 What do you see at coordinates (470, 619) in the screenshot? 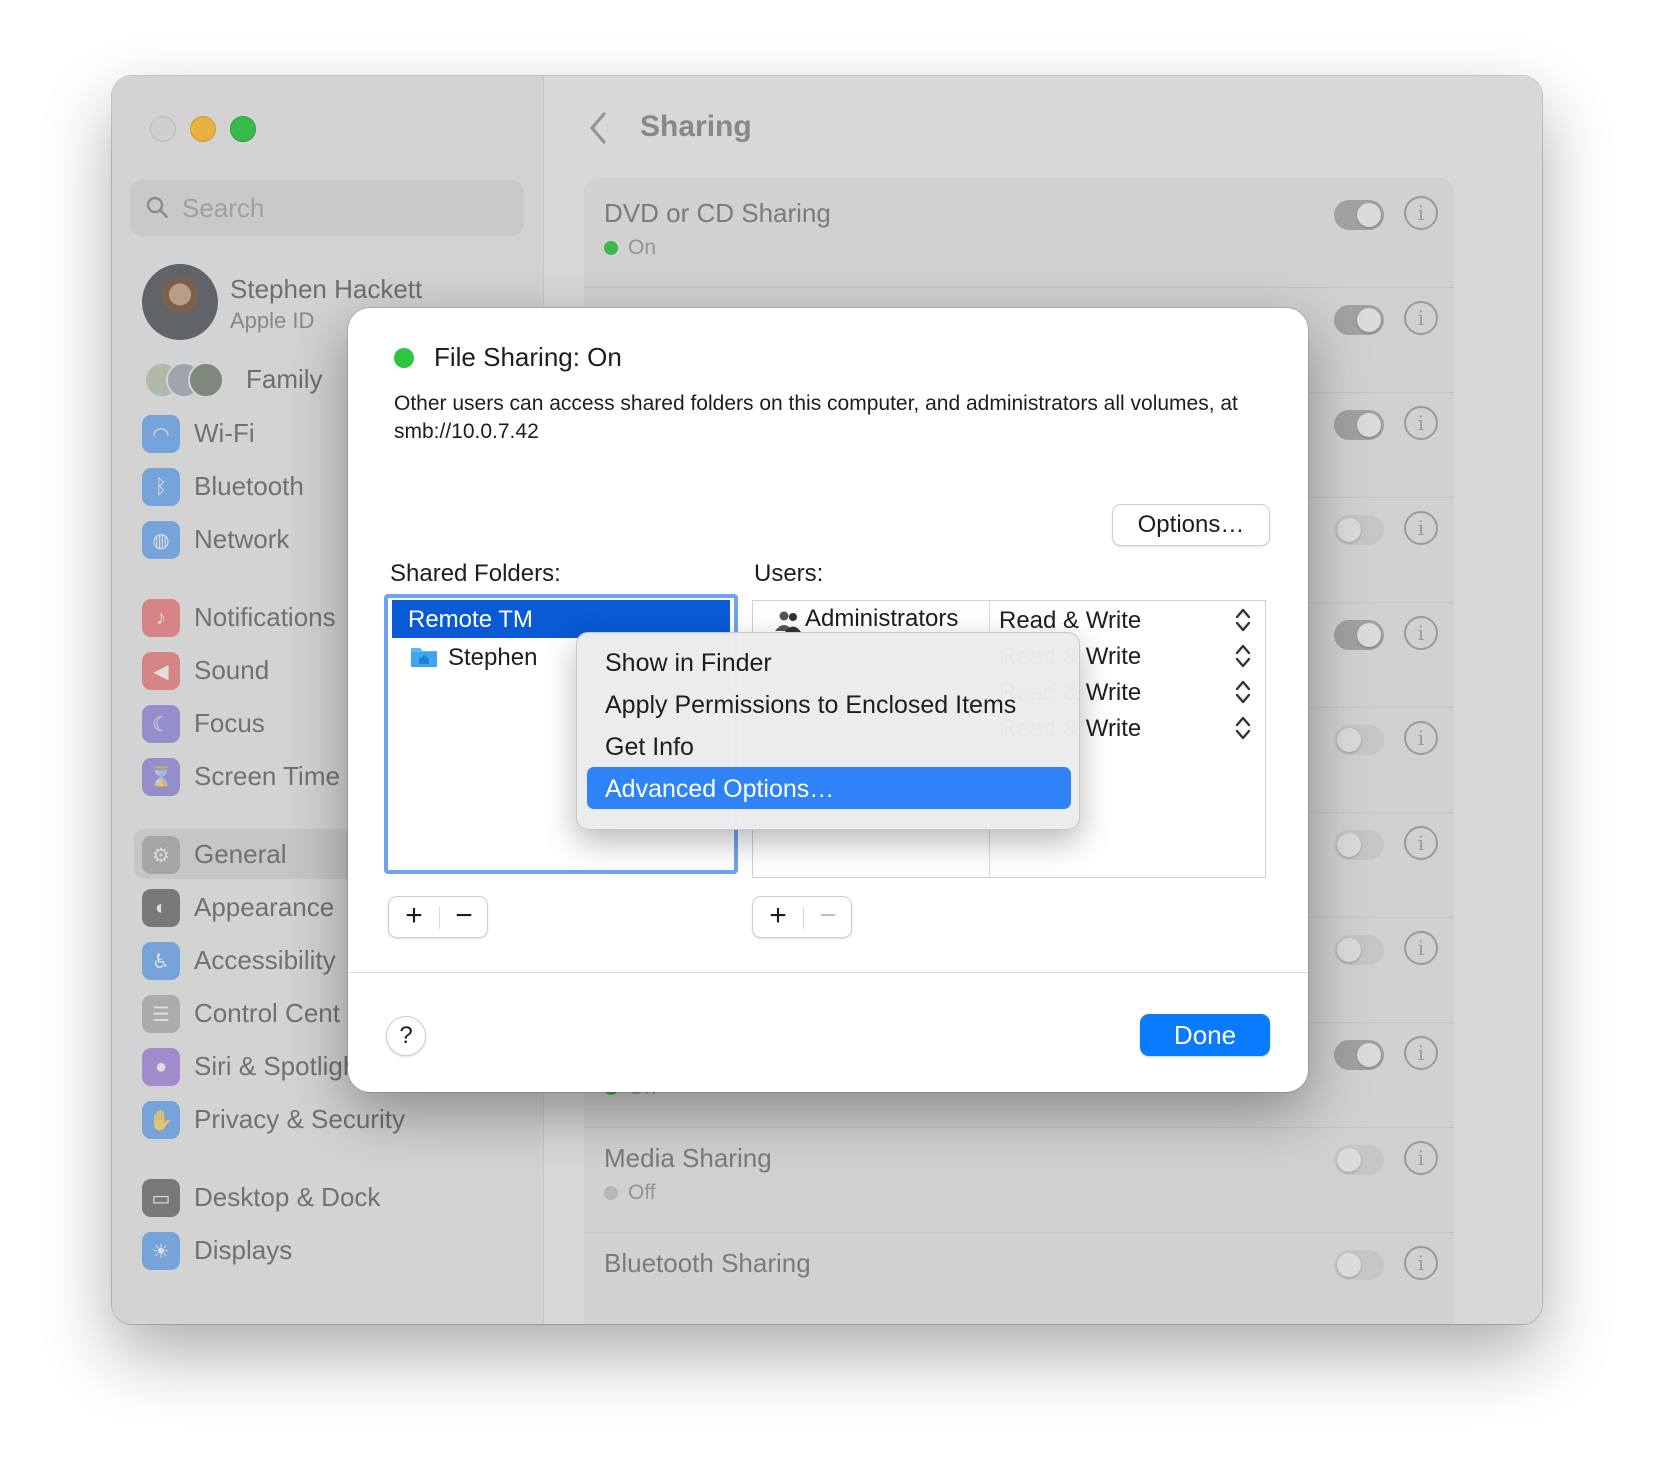
I see `folder-name: Remote TM` at bounding box center [470, 619].